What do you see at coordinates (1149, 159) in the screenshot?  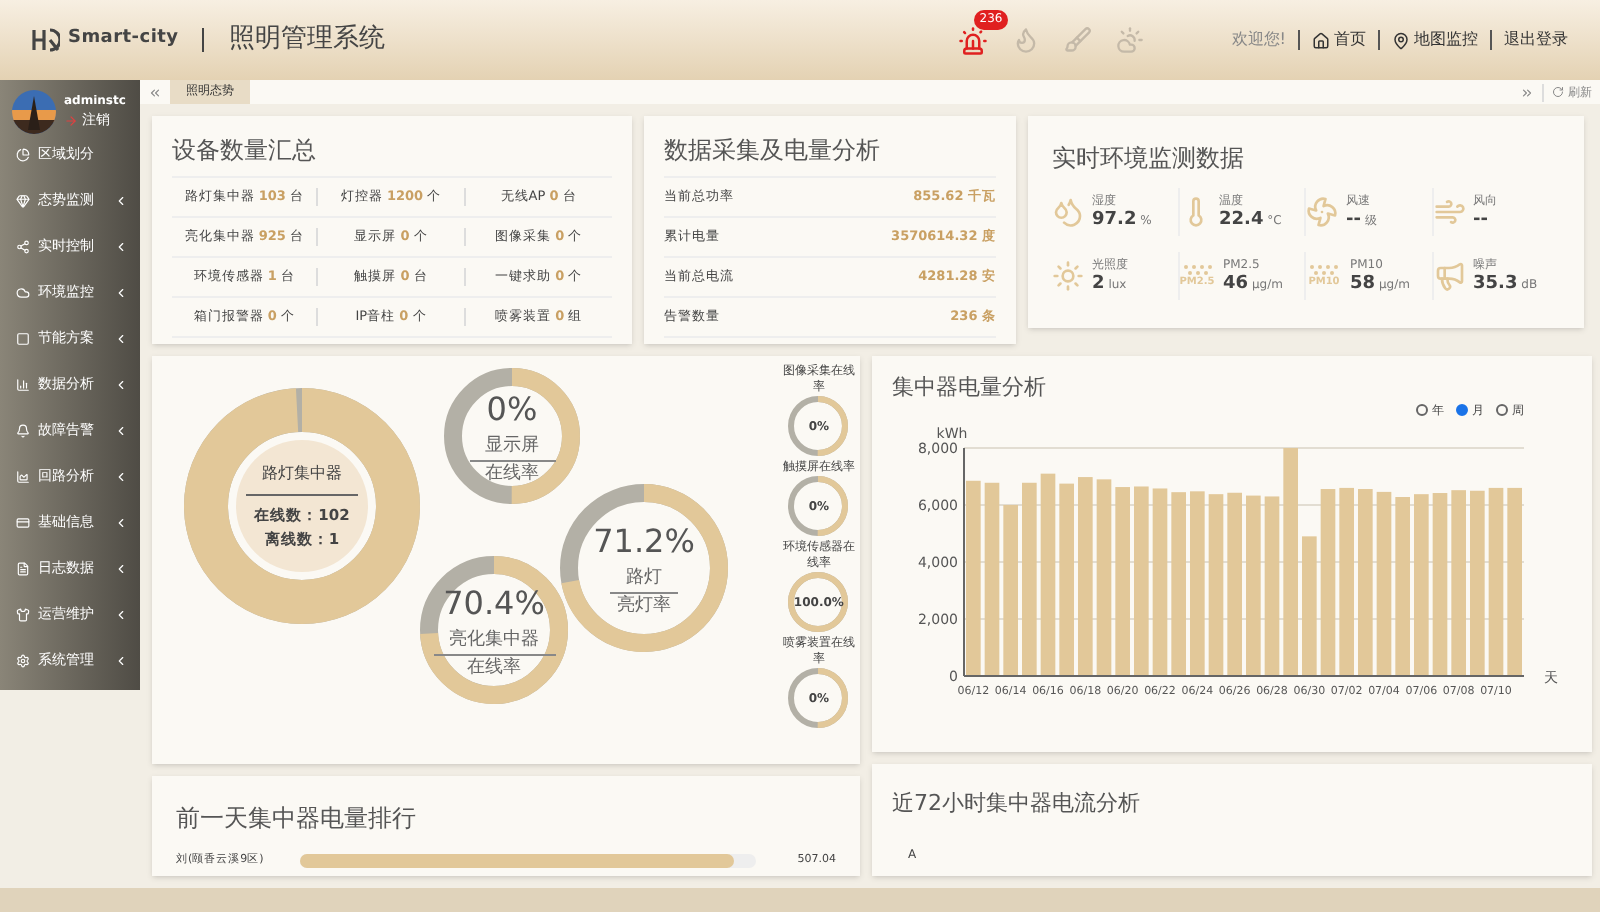 I see `card-title: 实时环境监测数据` at bounding box center [1149, 159].